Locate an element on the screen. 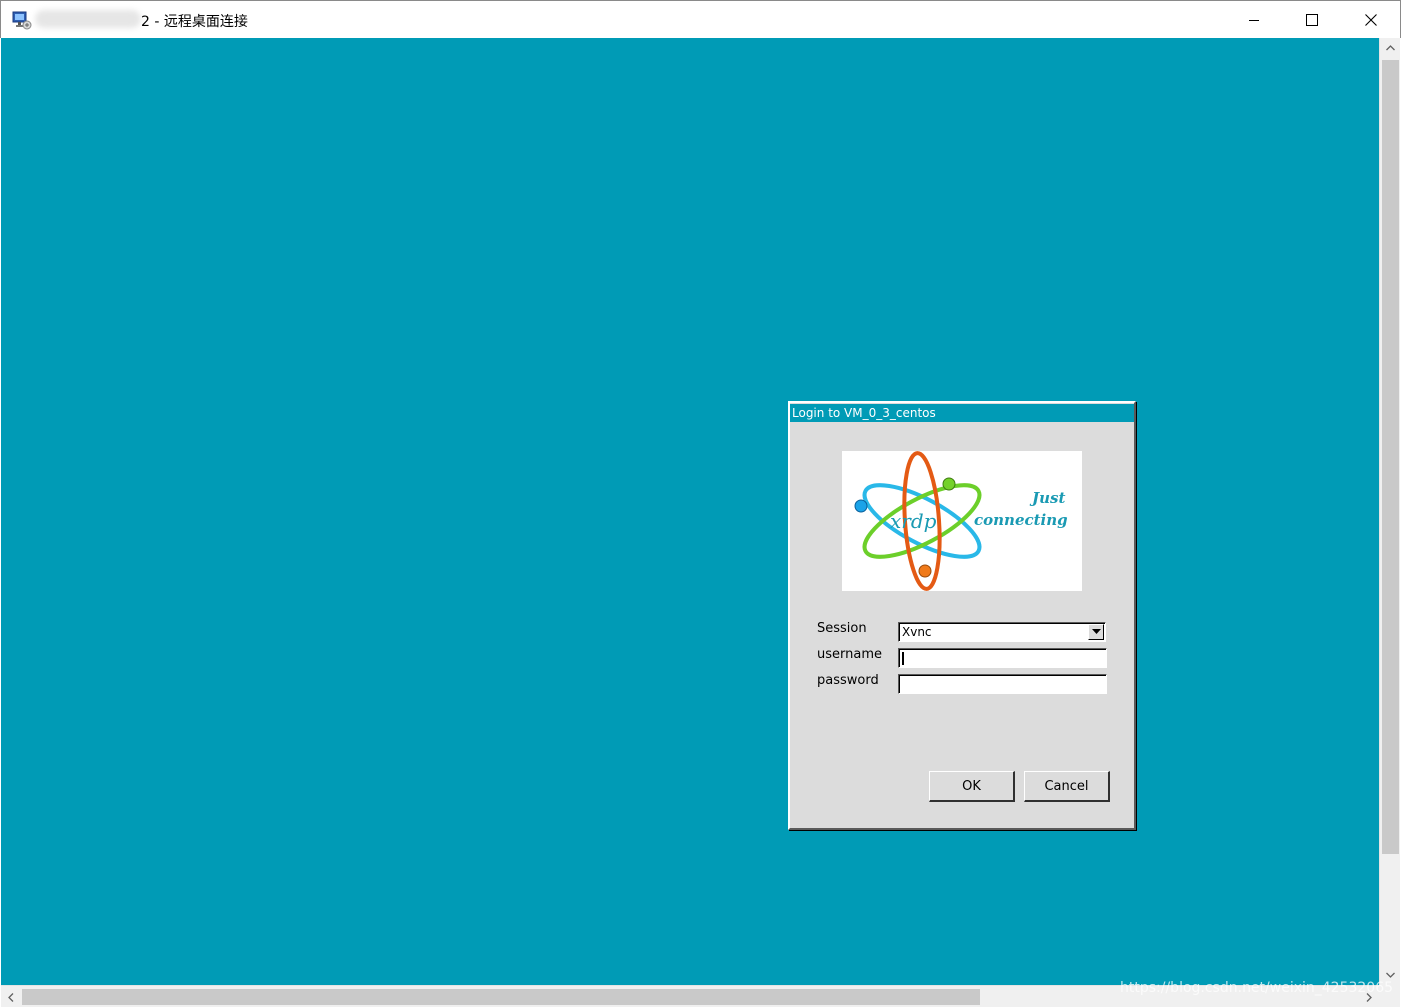  password-input is located at coordinates (1002, 684).